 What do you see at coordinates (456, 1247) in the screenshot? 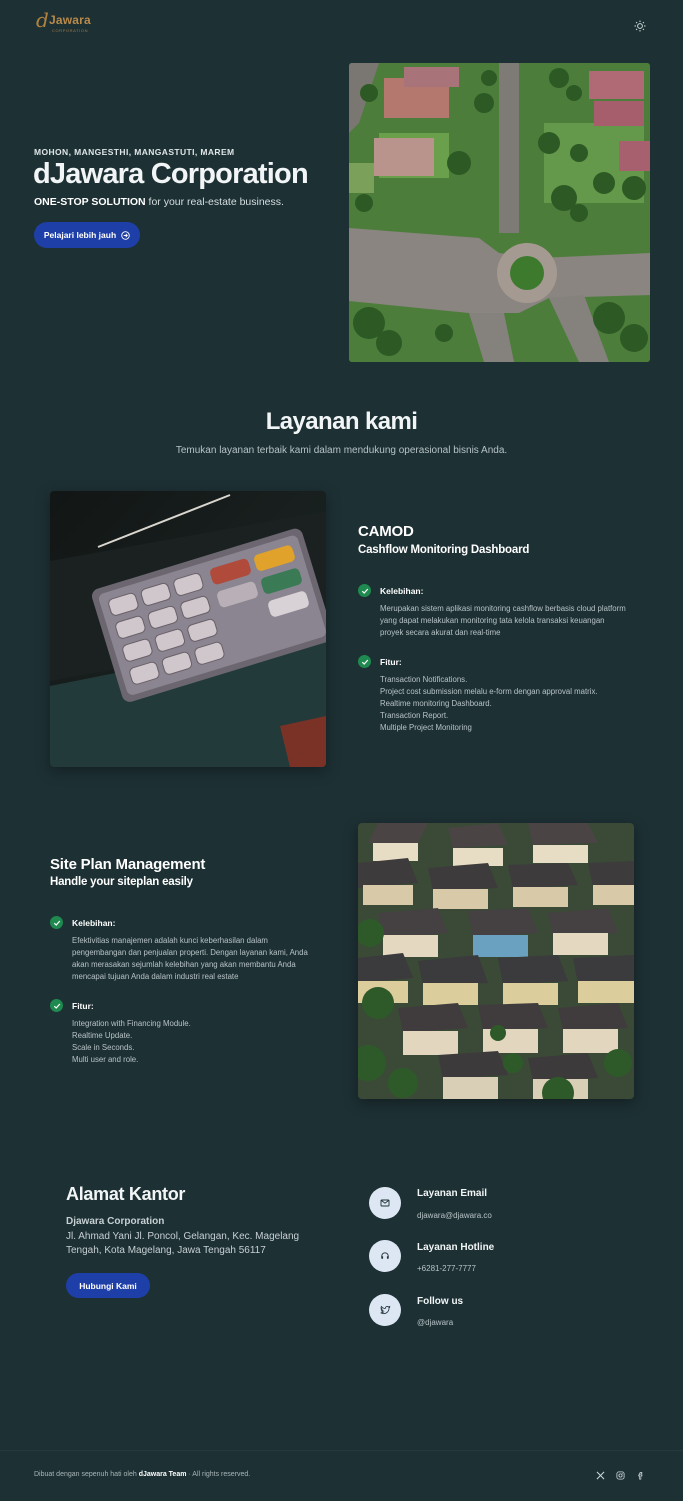
I see `contact-hotline-label: Layanan Hotline` at bounding box center [456, 1247].